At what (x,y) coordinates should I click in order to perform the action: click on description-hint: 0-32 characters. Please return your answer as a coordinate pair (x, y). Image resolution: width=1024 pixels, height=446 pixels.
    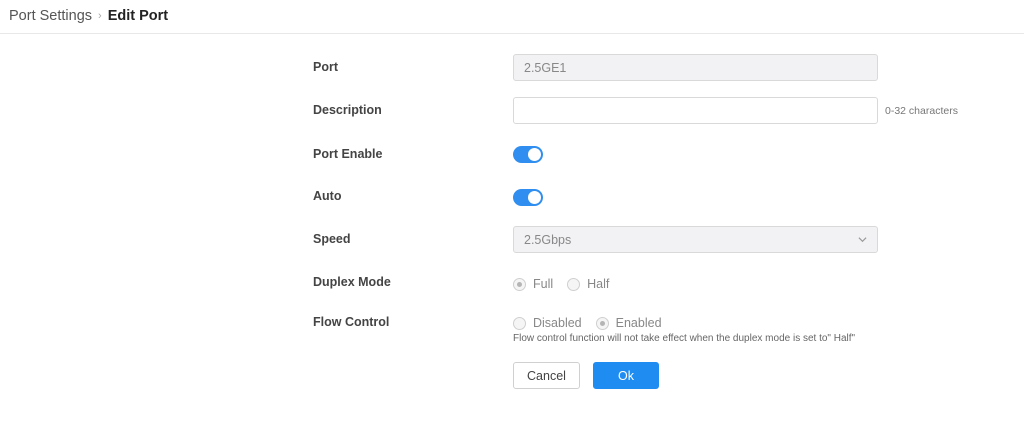
    Looking at the image, I should click on (921, 111).